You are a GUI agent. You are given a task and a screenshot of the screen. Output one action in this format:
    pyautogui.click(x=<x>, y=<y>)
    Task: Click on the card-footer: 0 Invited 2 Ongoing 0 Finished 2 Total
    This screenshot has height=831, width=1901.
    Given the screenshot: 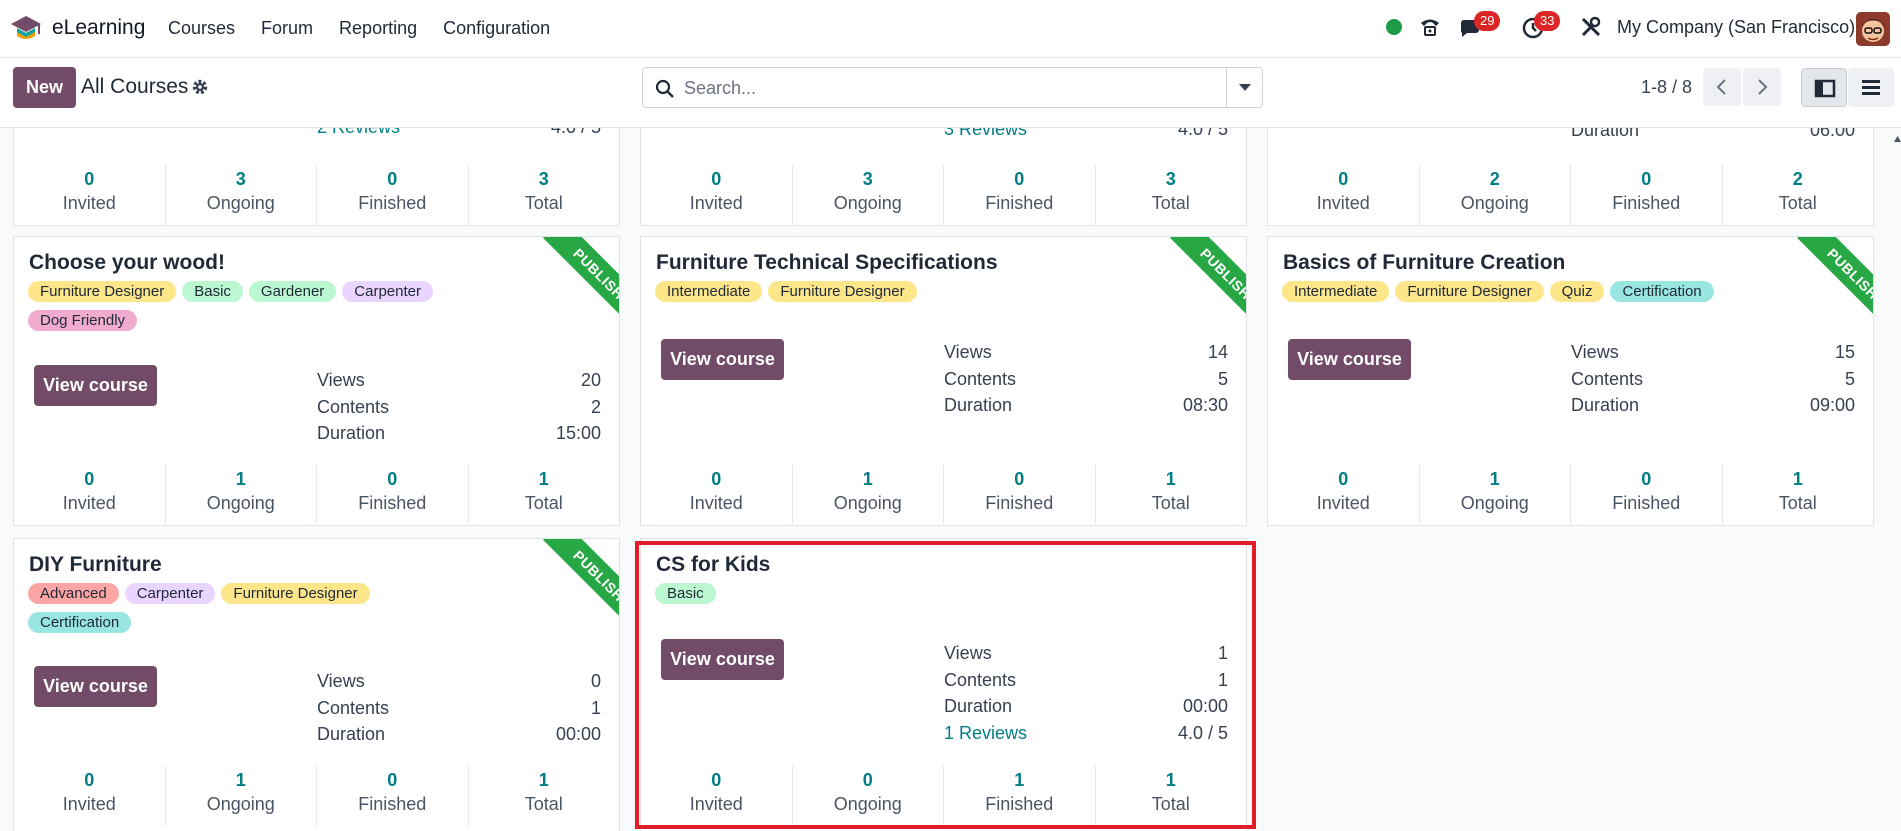 What is the action you would take?
    pyautogui.click(x=1570, y=195)
    